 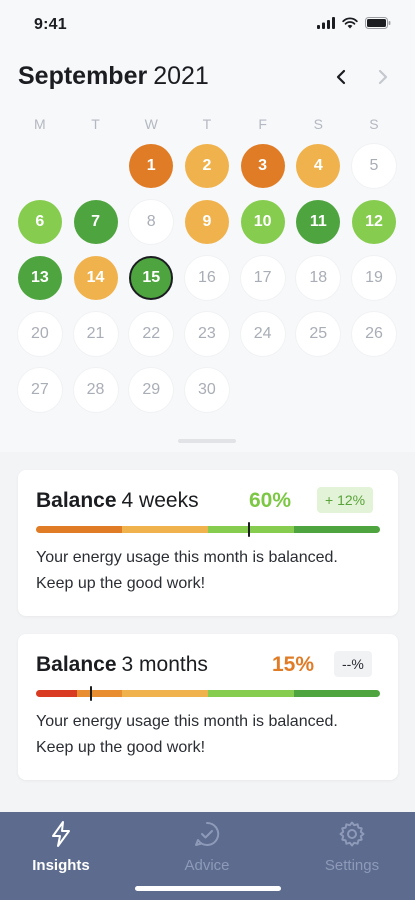 What do you see at coordinates (326, 23) in the screenshot?
I see `signal-icon` at bounding box center [326, 23].